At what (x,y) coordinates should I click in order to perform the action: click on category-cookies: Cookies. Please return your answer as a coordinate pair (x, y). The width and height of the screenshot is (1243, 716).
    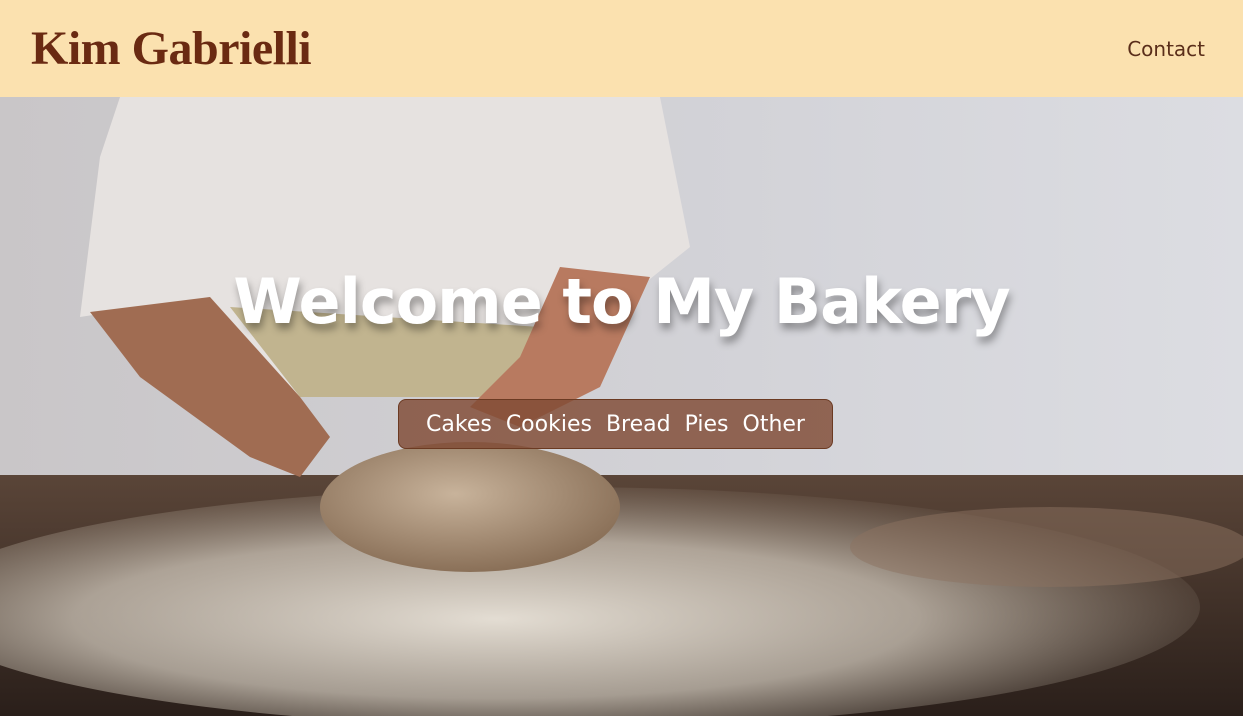
    Looking at the image, I should click on (549, 424).